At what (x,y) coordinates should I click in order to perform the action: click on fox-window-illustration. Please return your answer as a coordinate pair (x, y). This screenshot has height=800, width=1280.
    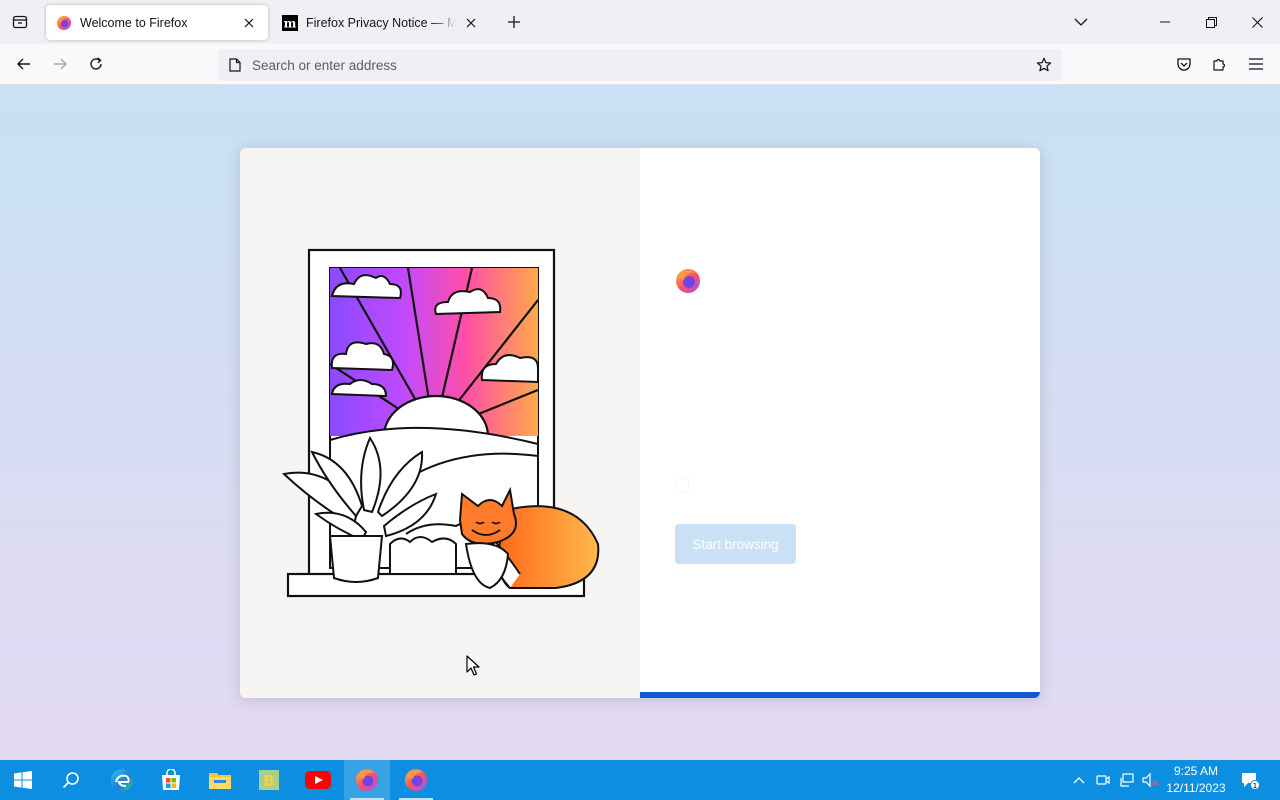
    Looking at the image, I should click on (440, 423).